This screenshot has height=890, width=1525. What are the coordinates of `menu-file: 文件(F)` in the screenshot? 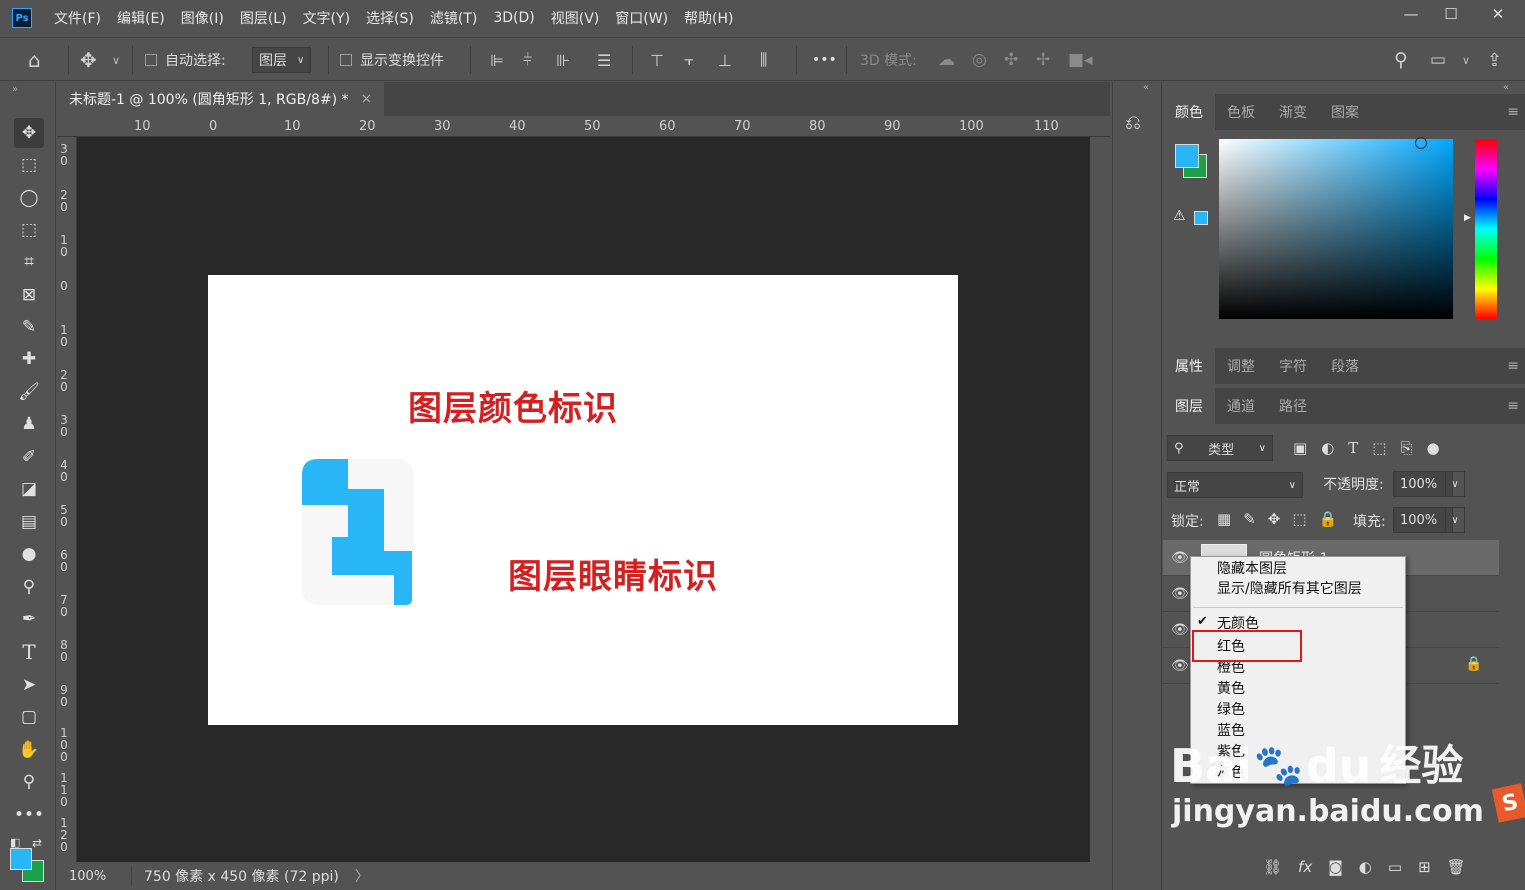 It's located at (77, 18).